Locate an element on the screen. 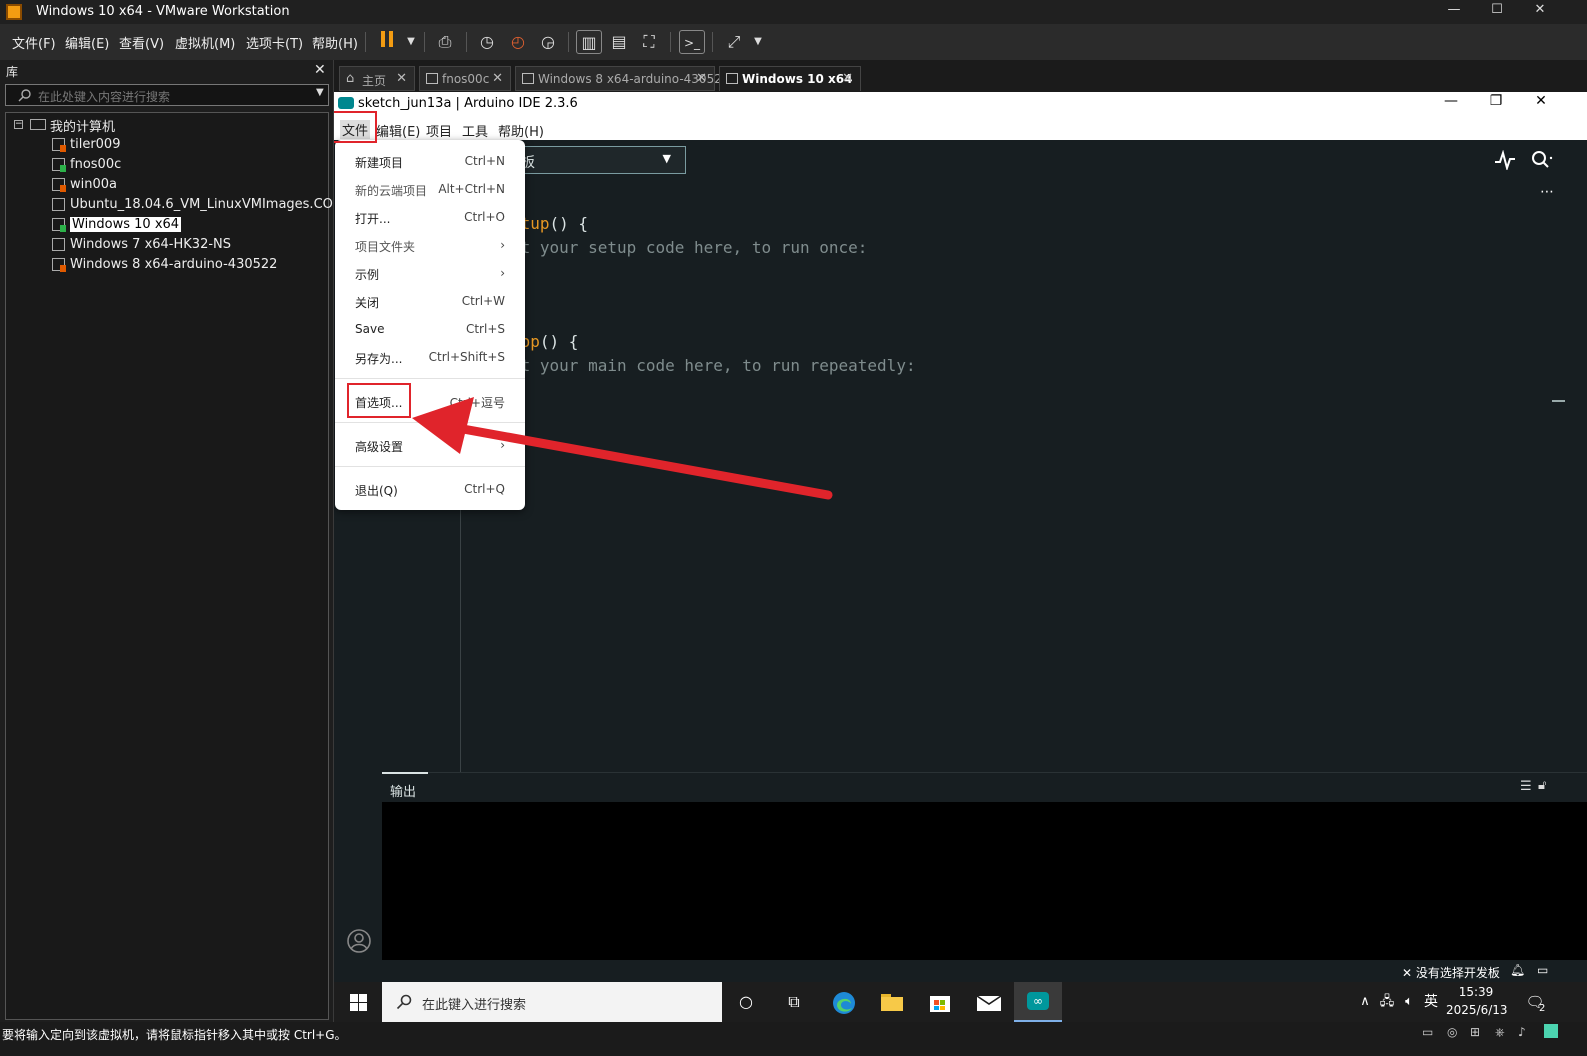  menu-vm: 虚拟机(M) is located at coordinates (205, 42).